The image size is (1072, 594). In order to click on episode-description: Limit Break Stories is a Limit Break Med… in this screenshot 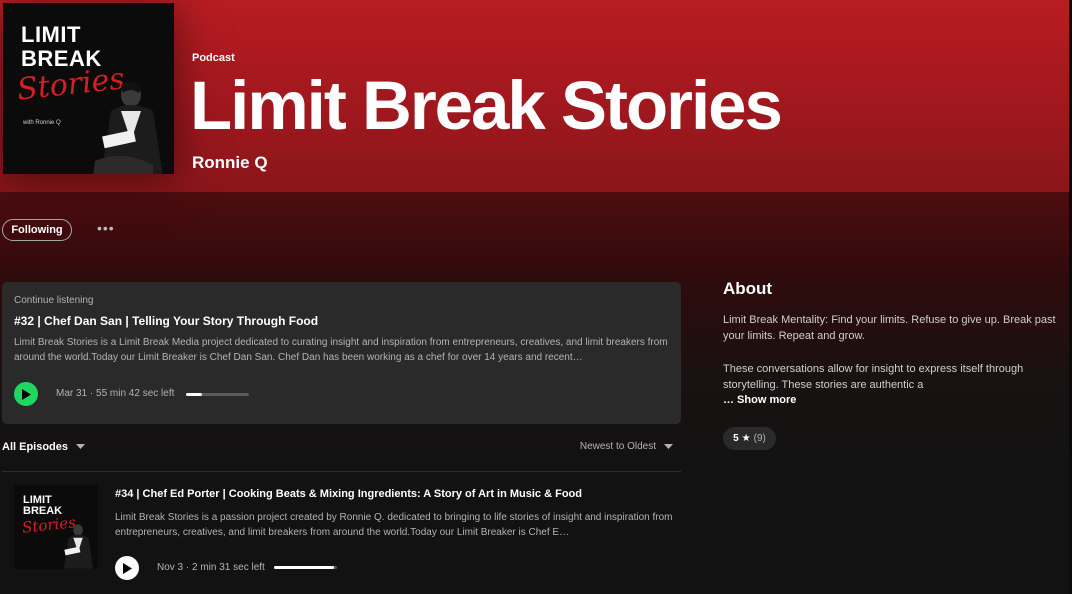, I will do `click(341, 350)`.